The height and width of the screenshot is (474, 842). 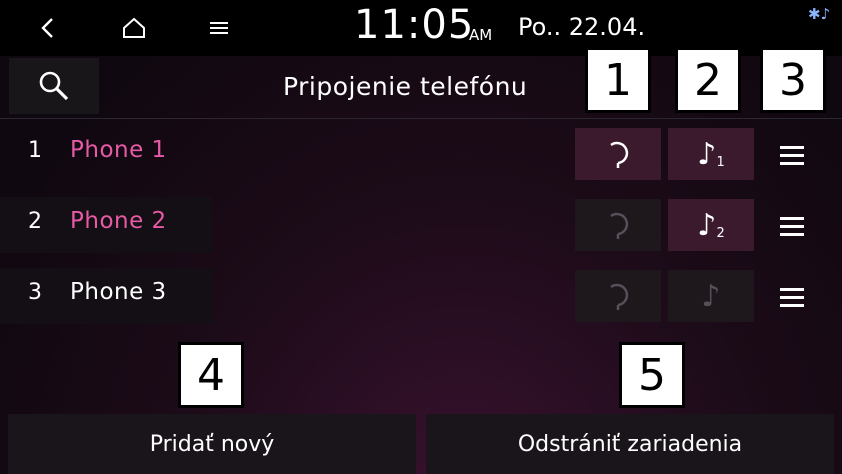 I want to click on search-icon, so click(x=54, y=86).